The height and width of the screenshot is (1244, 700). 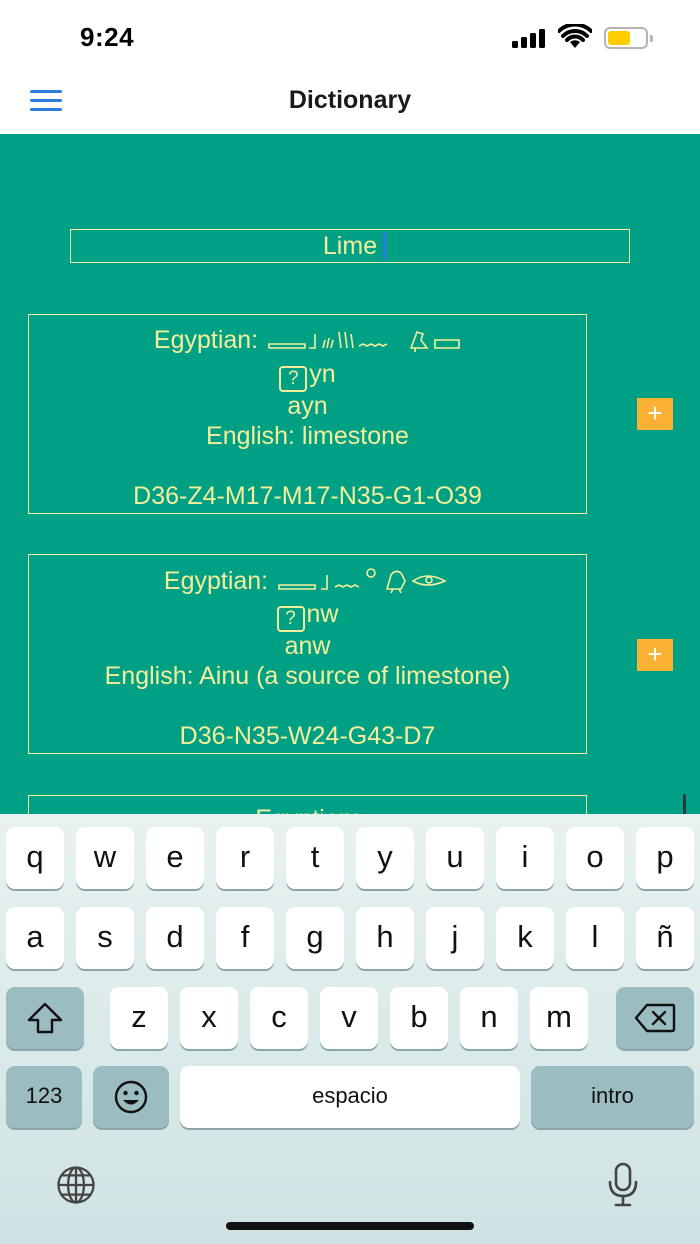 I want to click on transliteration-line: ? yn, so click(x=307, y=375).